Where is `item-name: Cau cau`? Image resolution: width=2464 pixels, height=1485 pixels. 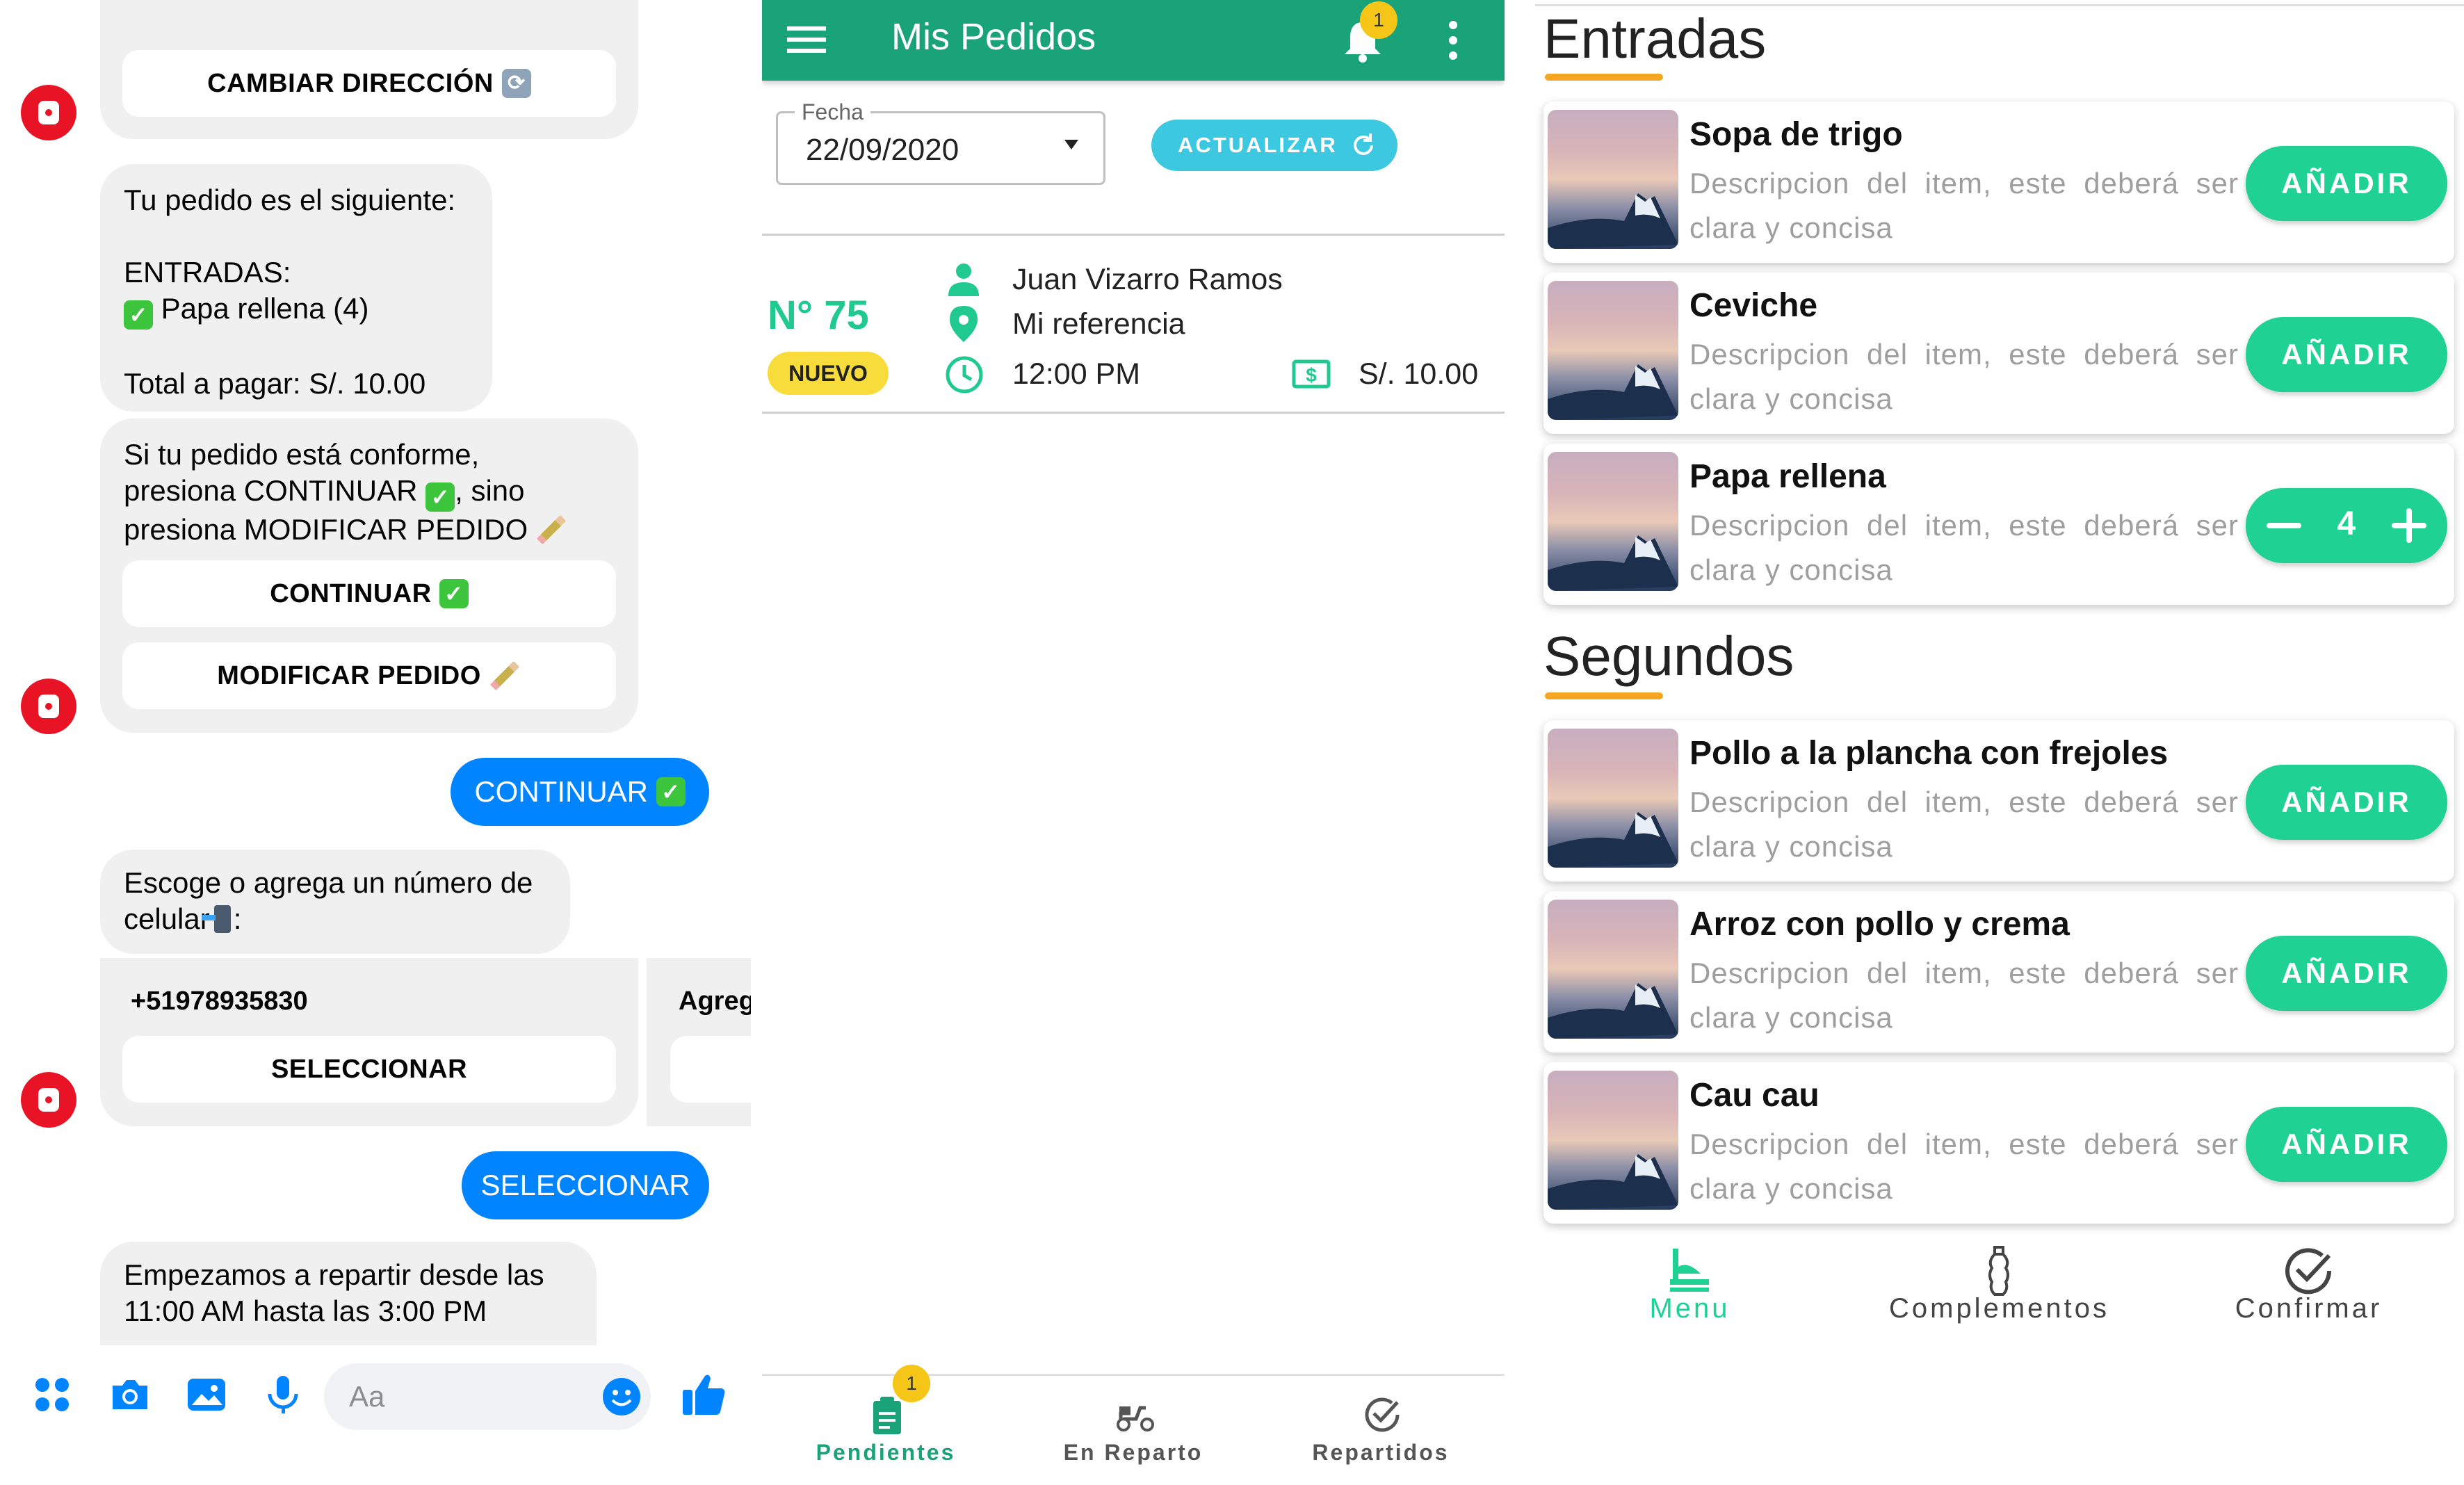
item-name: Cau cau is located at coordinates (1754, 1095).